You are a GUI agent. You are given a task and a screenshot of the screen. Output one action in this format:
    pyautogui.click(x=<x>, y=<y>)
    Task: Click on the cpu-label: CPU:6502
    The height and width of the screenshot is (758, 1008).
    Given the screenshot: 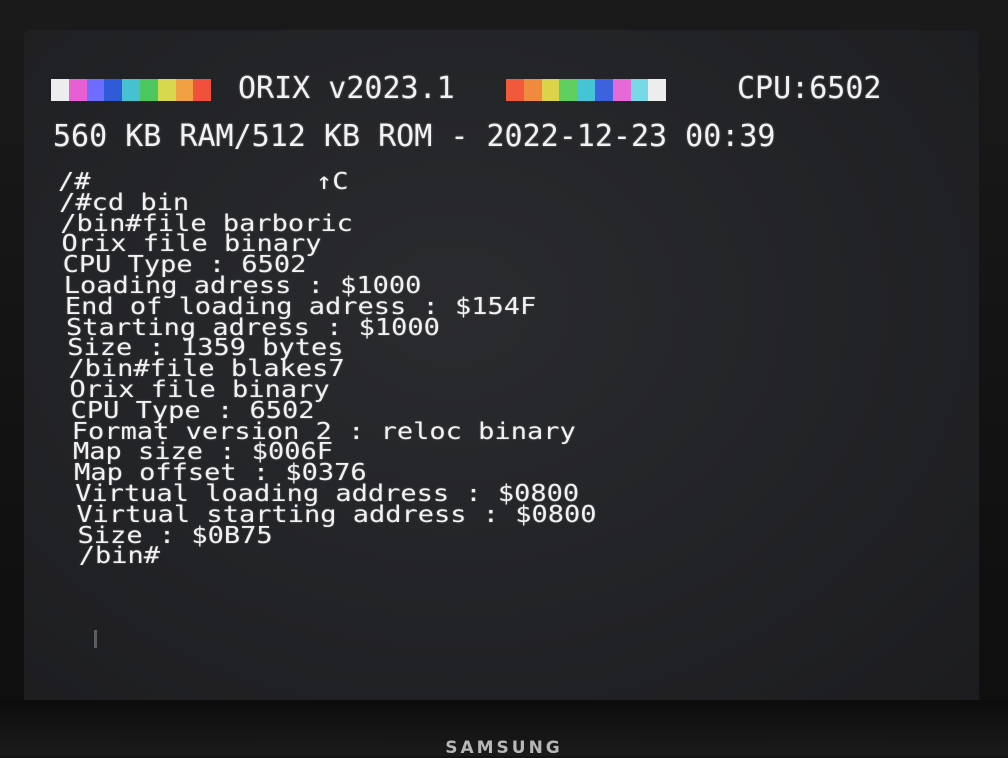 What is the action you would take?
    pyautogui.click(x=809, y=88)
    